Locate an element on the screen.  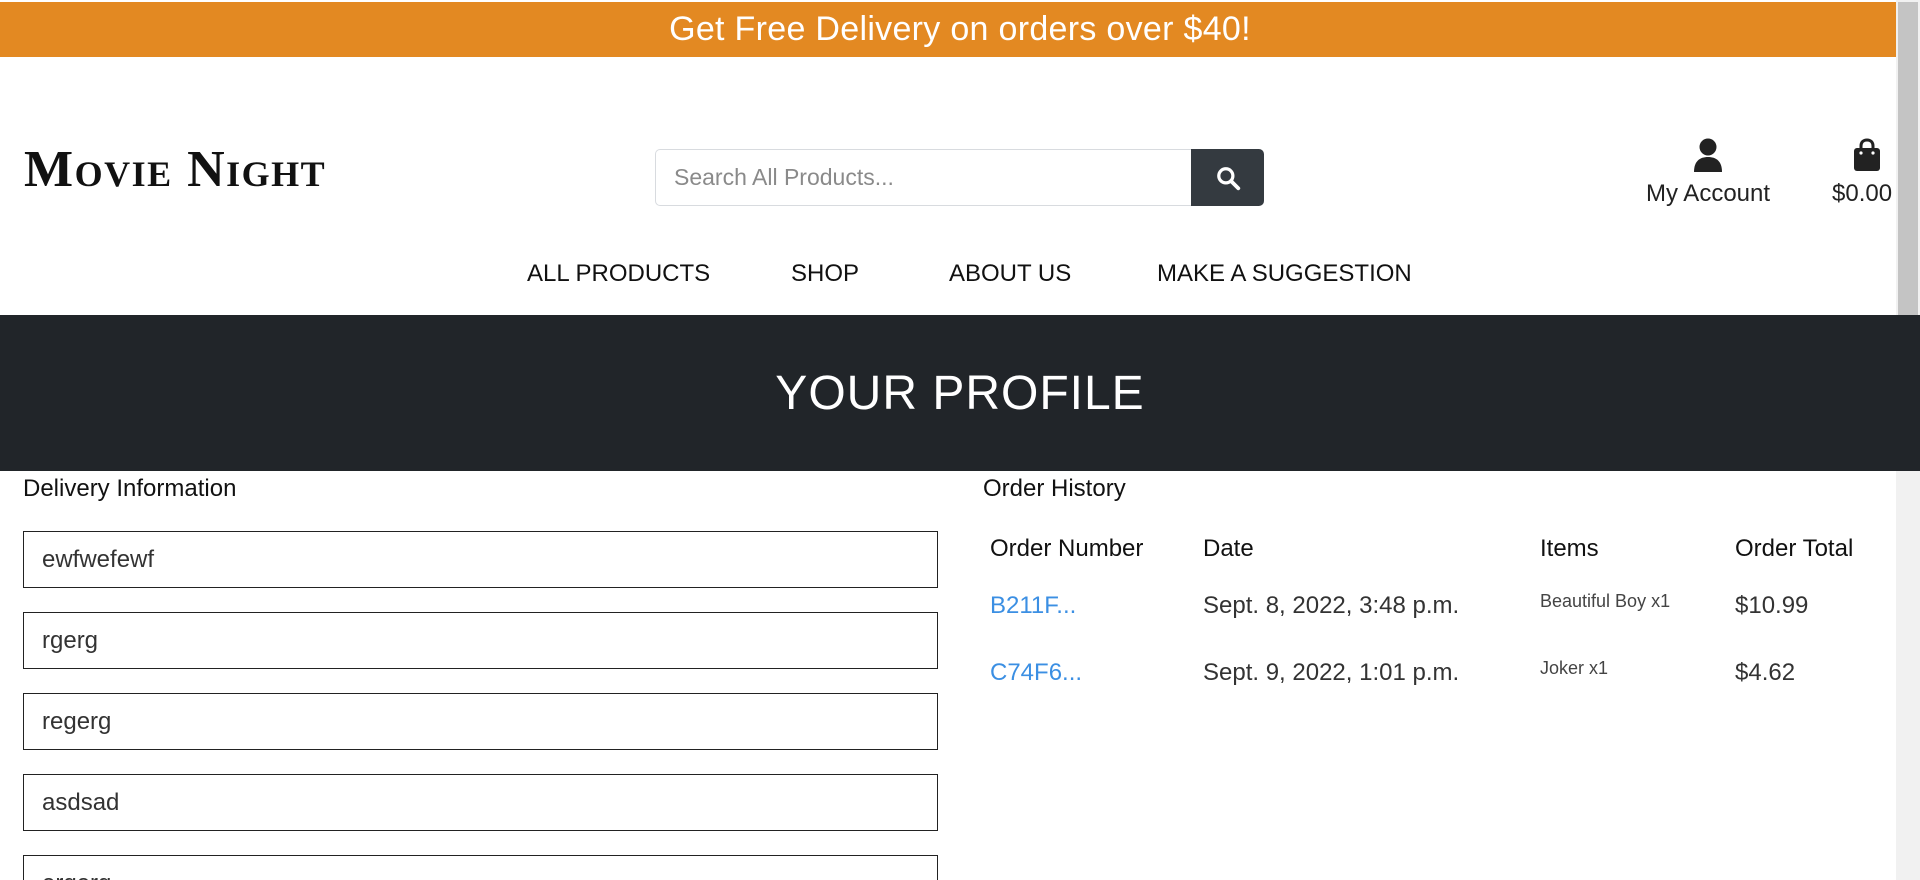
search-button is located at coordinates (1227, 177).